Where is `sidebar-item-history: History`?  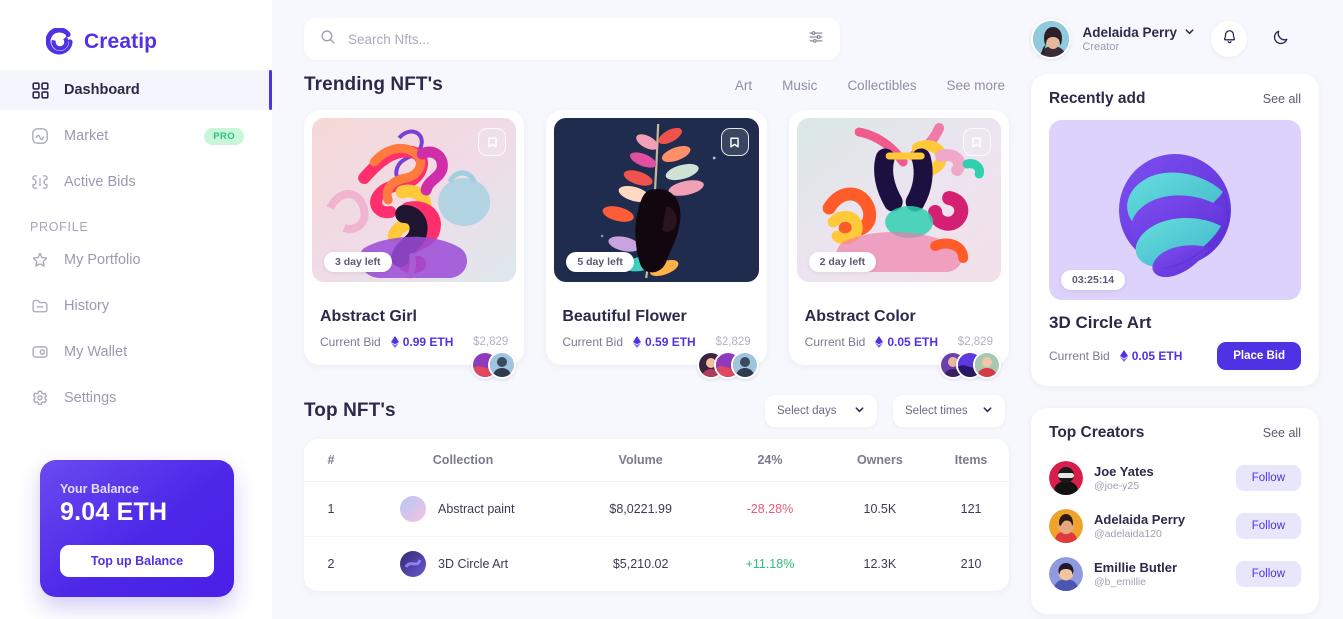
sidebar-item-history: History is located at coordinates (136, 306).